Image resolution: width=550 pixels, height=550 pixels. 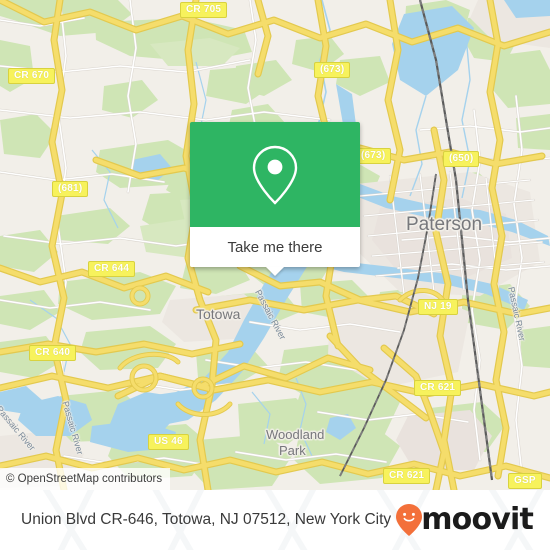 I want to click on moovit-pin-icon, so click(x=409, y=520).